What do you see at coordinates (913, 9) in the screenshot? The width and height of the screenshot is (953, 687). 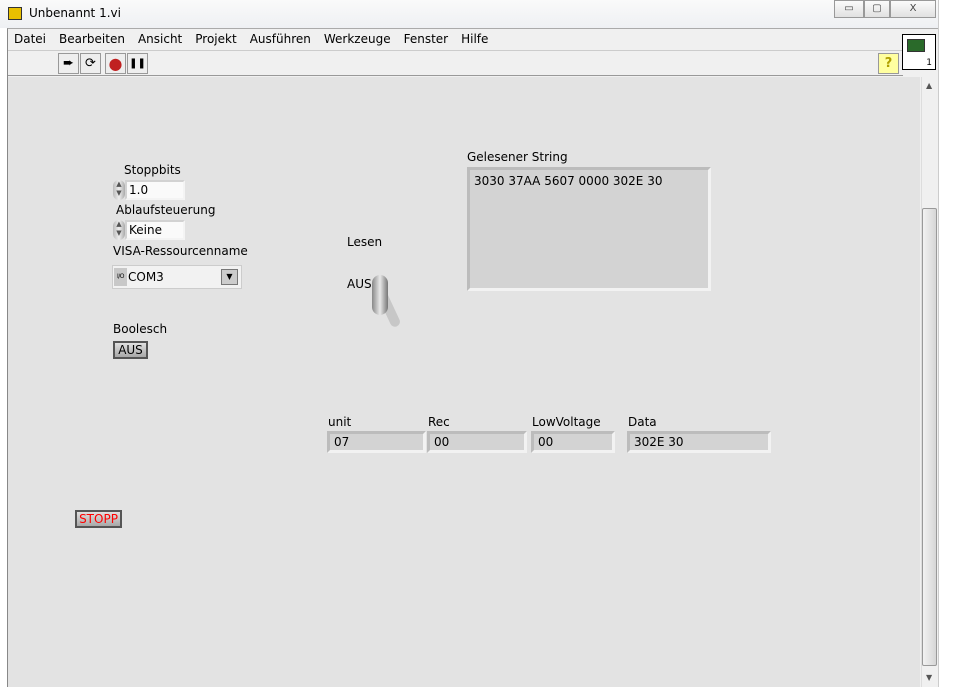 I see `close-button: X` at bounding box center [913, 9].